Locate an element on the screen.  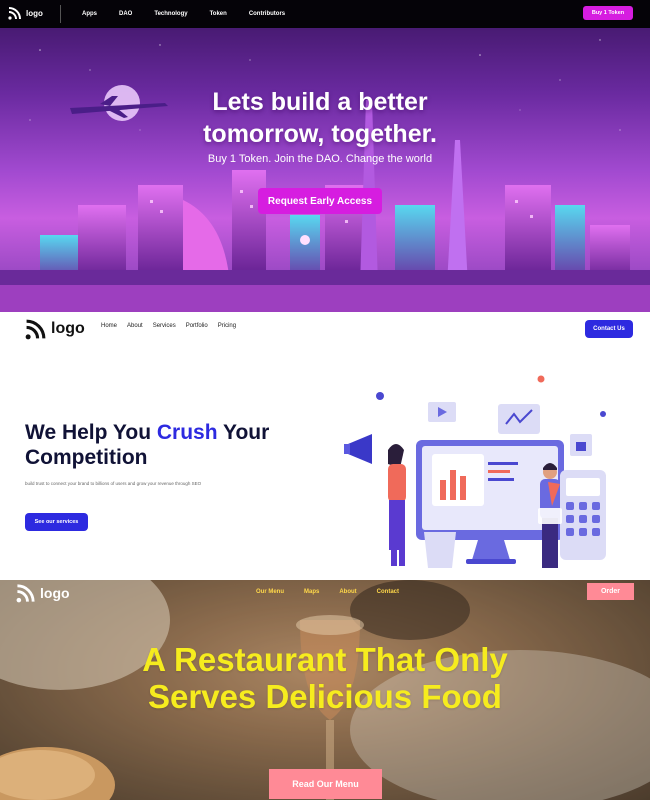
seo-logo: logo is located at coordinates (55, 329).